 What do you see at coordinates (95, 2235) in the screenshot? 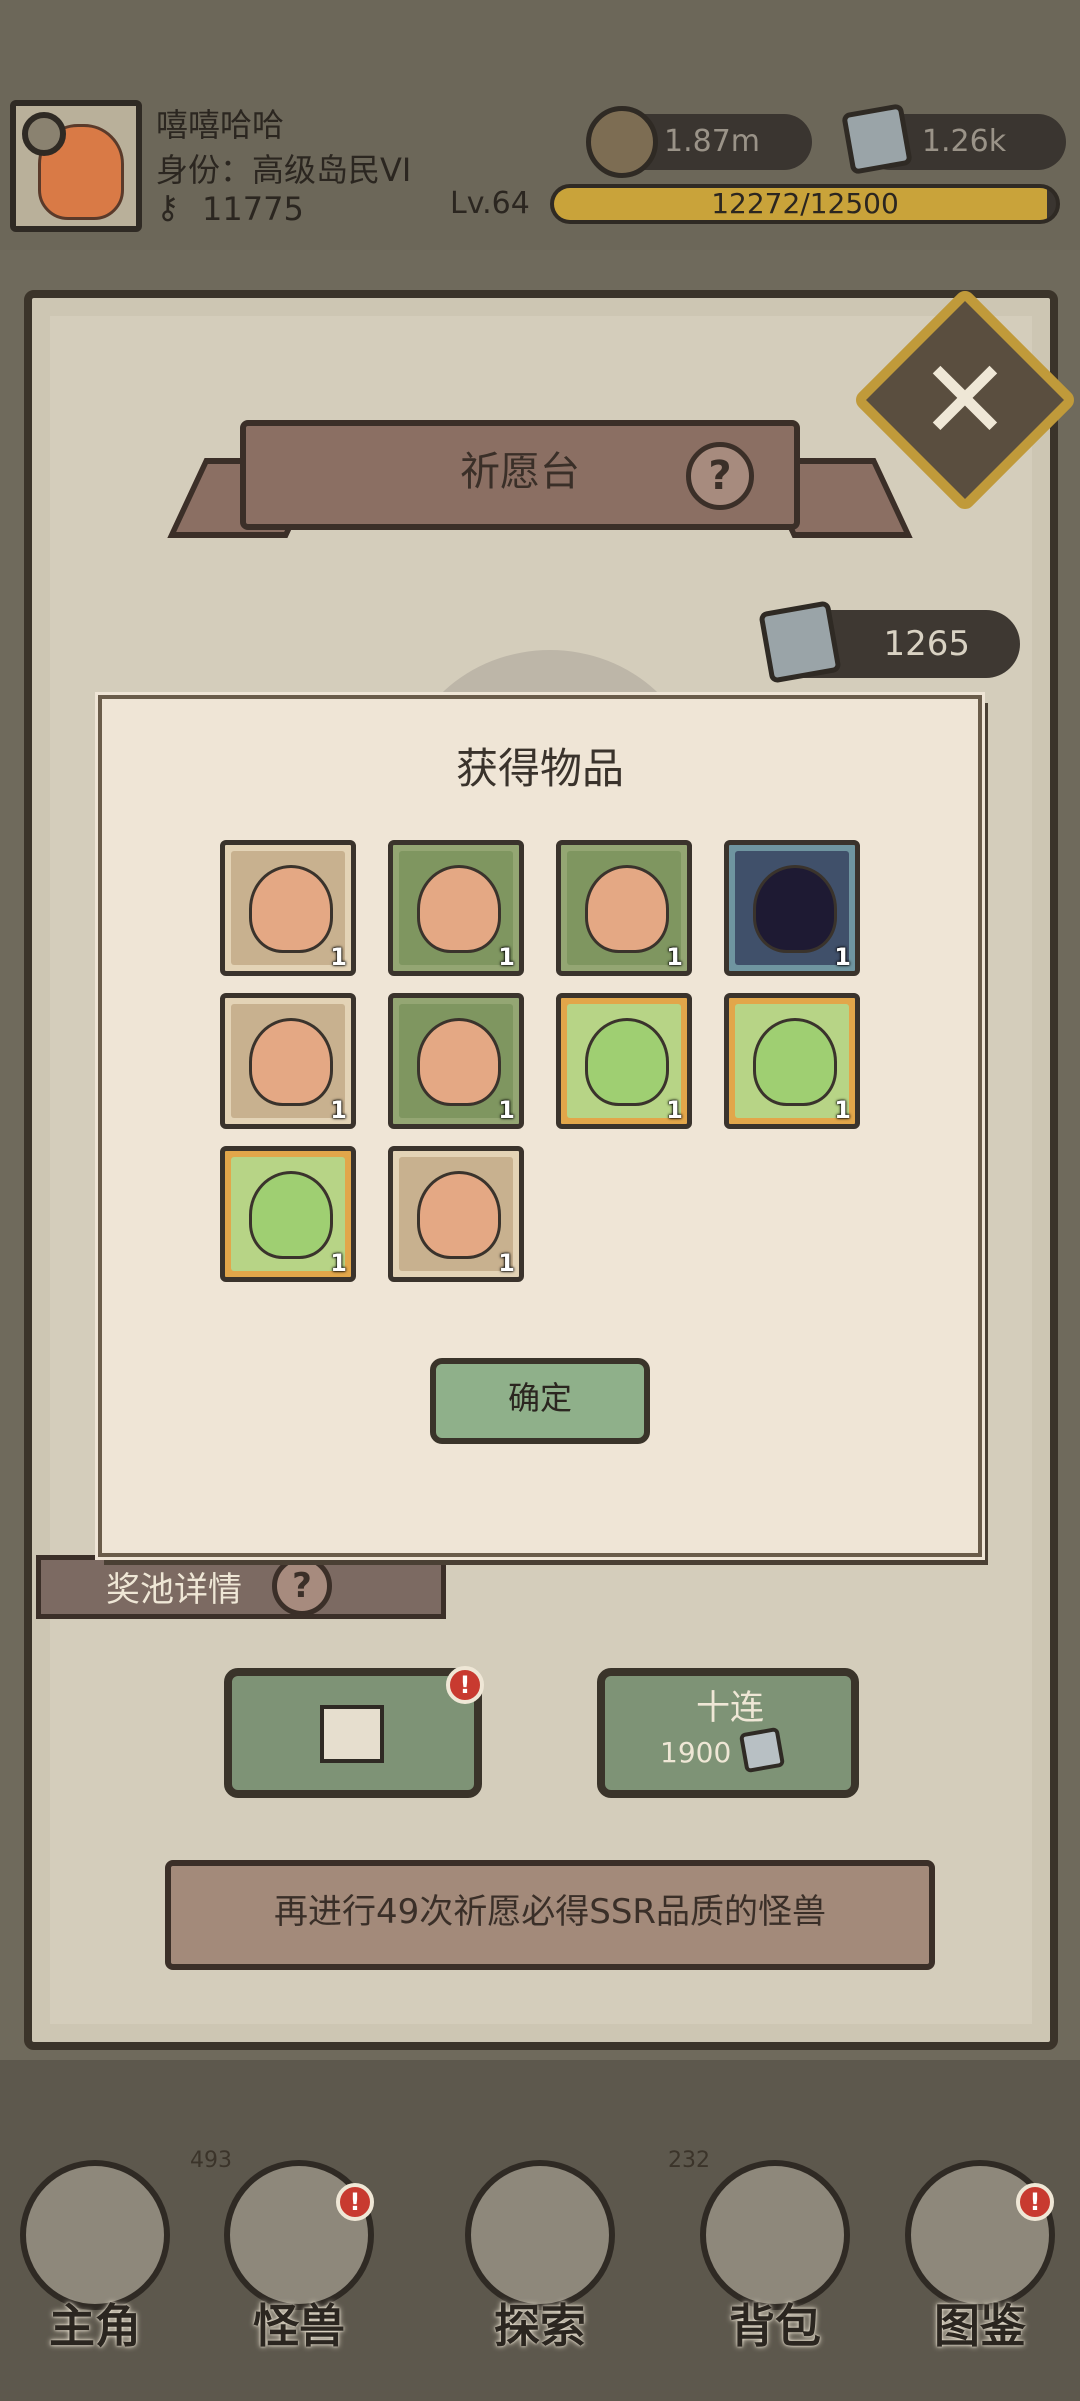
I see `helmet-icon` at bounding box center [95, 2235].